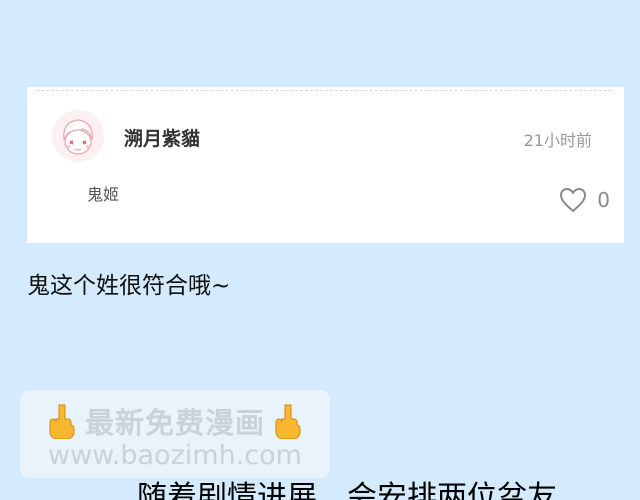 The height and width of the screenshot is (500, 640). I want to click on watermark-title-row: 最新免费漫画, so click(175, 421).